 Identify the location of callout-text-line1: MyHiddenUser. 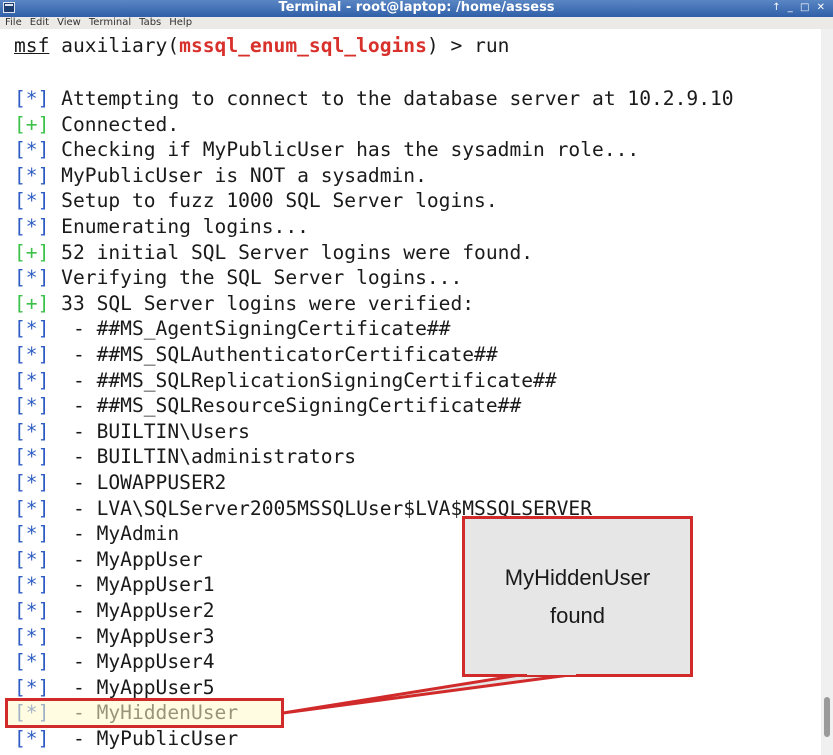
(577, 577).